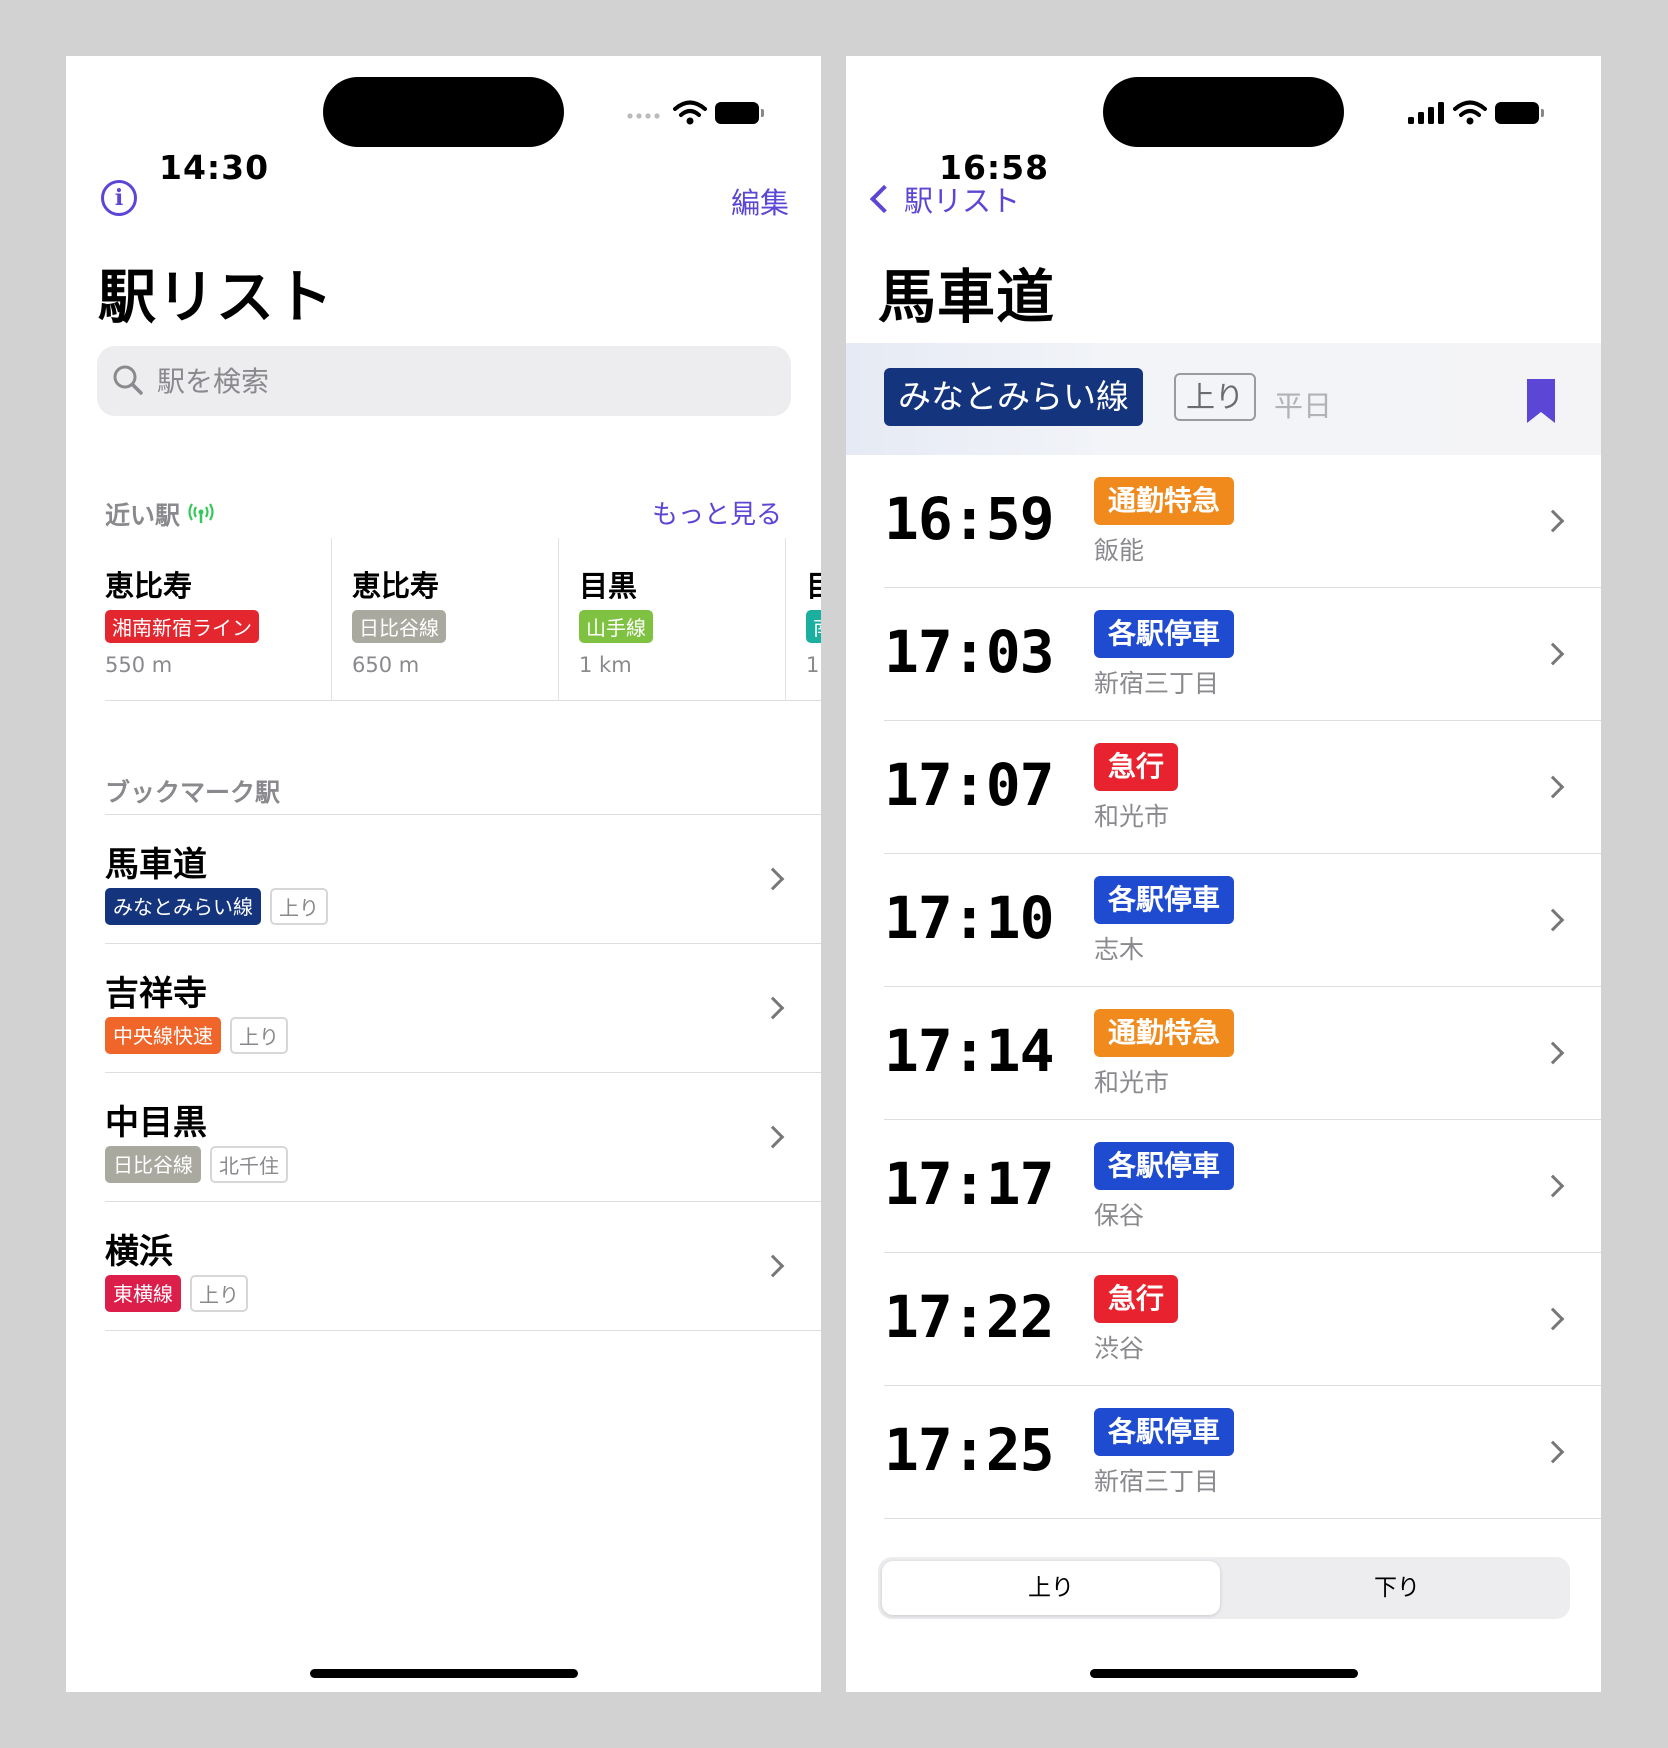  I want to click on station-name: 中目黒, so click(156, 1123).